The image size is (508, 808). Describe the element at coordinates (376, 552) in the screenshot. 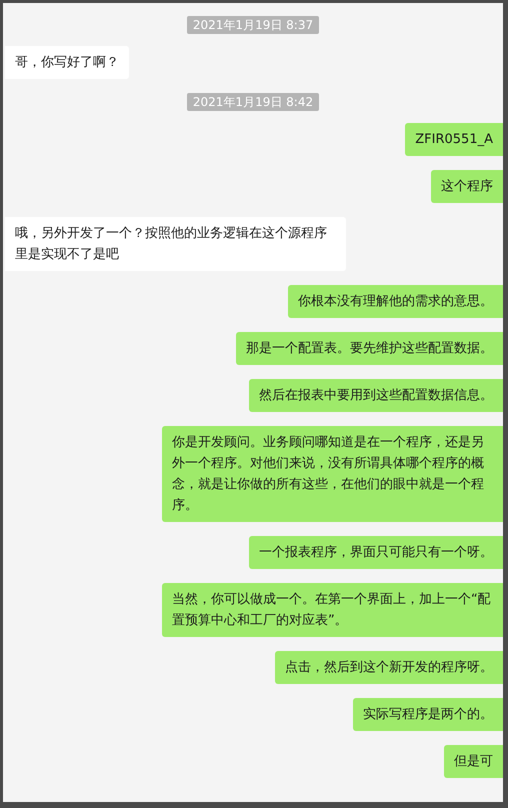

I see `sent-message-bubble: 一个报表程序，界面只可能只有一个呀。` at that location.